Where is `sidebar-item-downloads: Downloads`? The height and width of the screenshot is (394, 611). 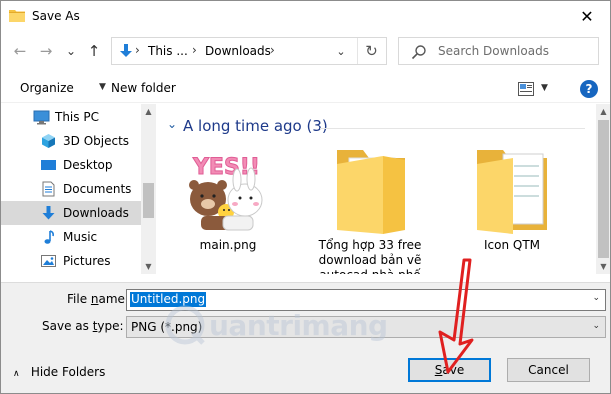 sidebar-item-downloads: Downloads is located at coordinates (71, 213).